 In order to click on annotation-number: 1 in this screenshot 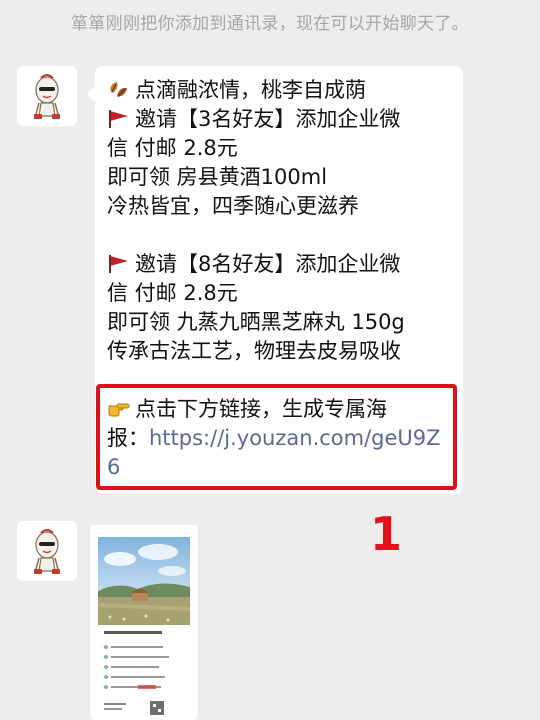, I will do `click(386, 534)`.